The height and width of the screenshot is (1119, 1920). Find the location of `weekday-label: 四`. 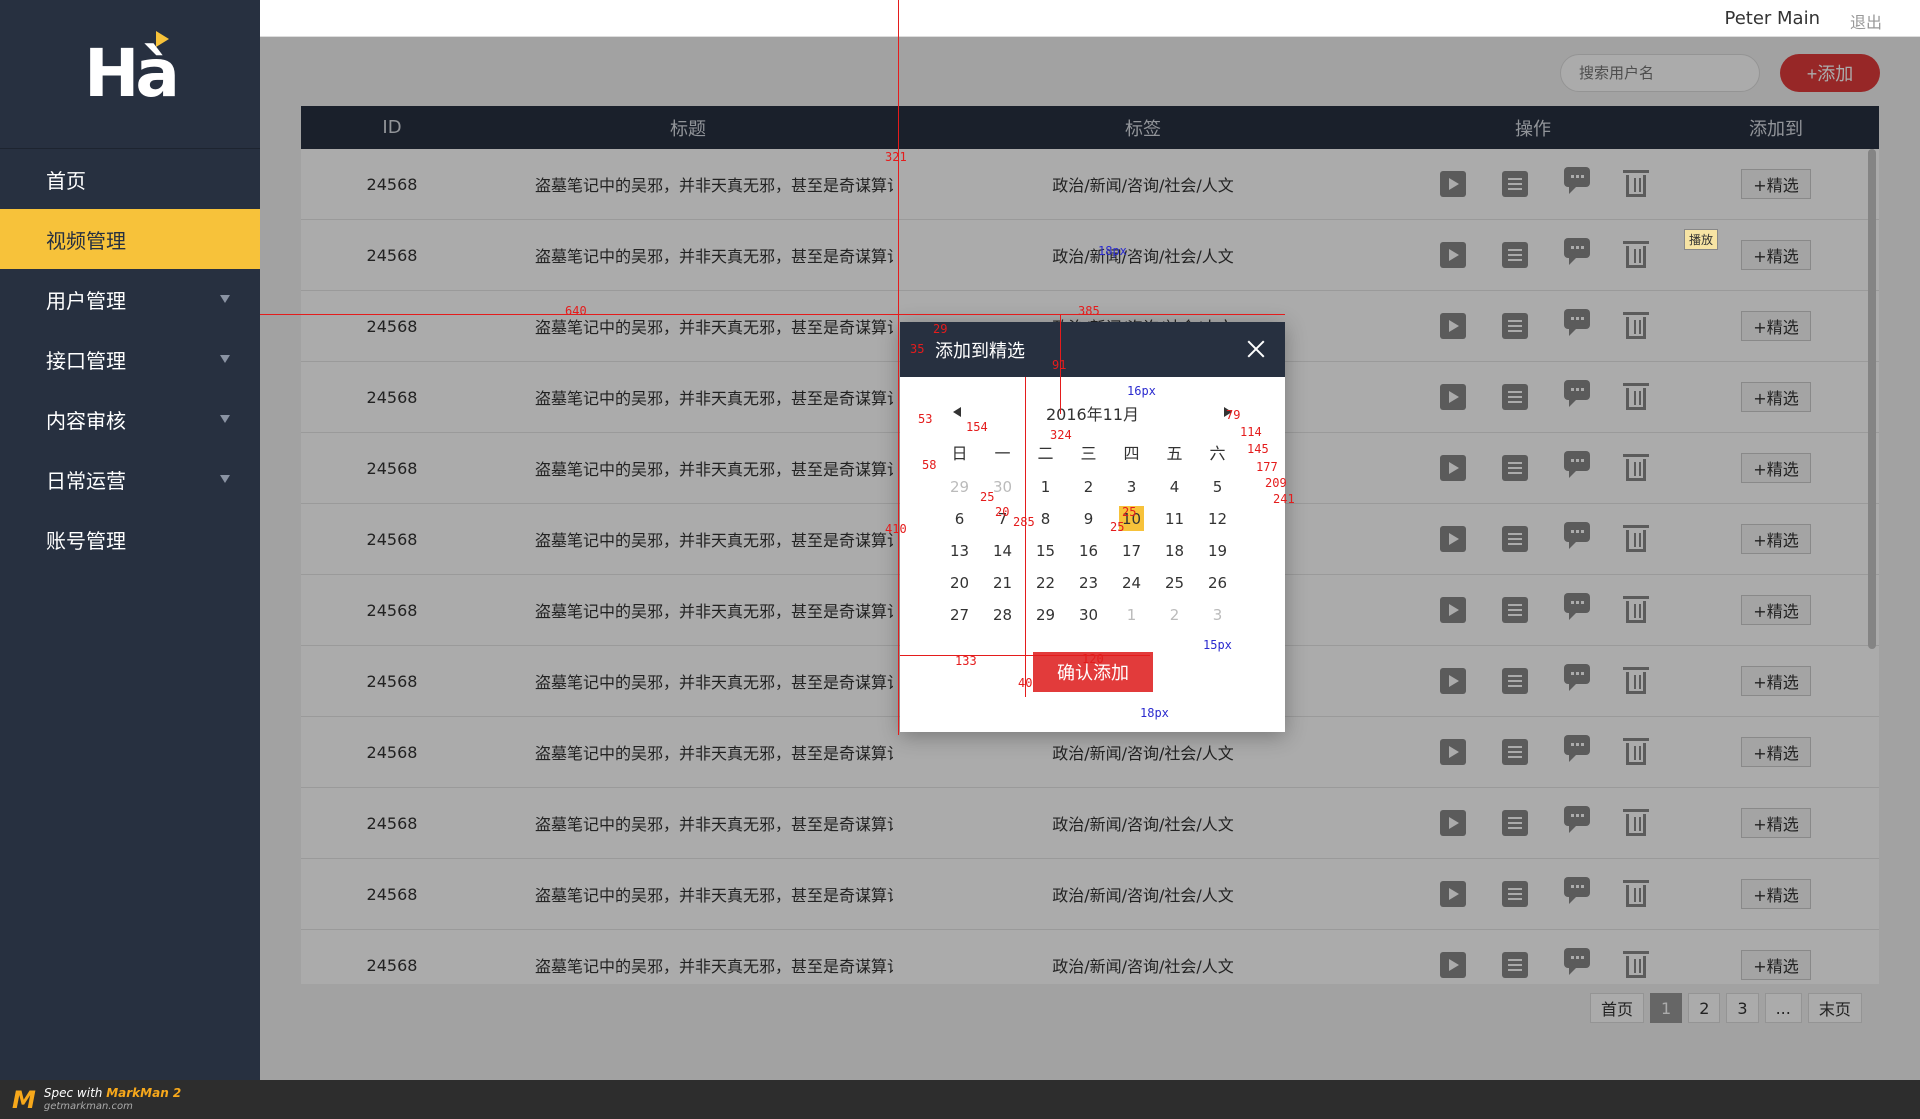

weekday-label: 四 is located at coordinates (1131, 453).